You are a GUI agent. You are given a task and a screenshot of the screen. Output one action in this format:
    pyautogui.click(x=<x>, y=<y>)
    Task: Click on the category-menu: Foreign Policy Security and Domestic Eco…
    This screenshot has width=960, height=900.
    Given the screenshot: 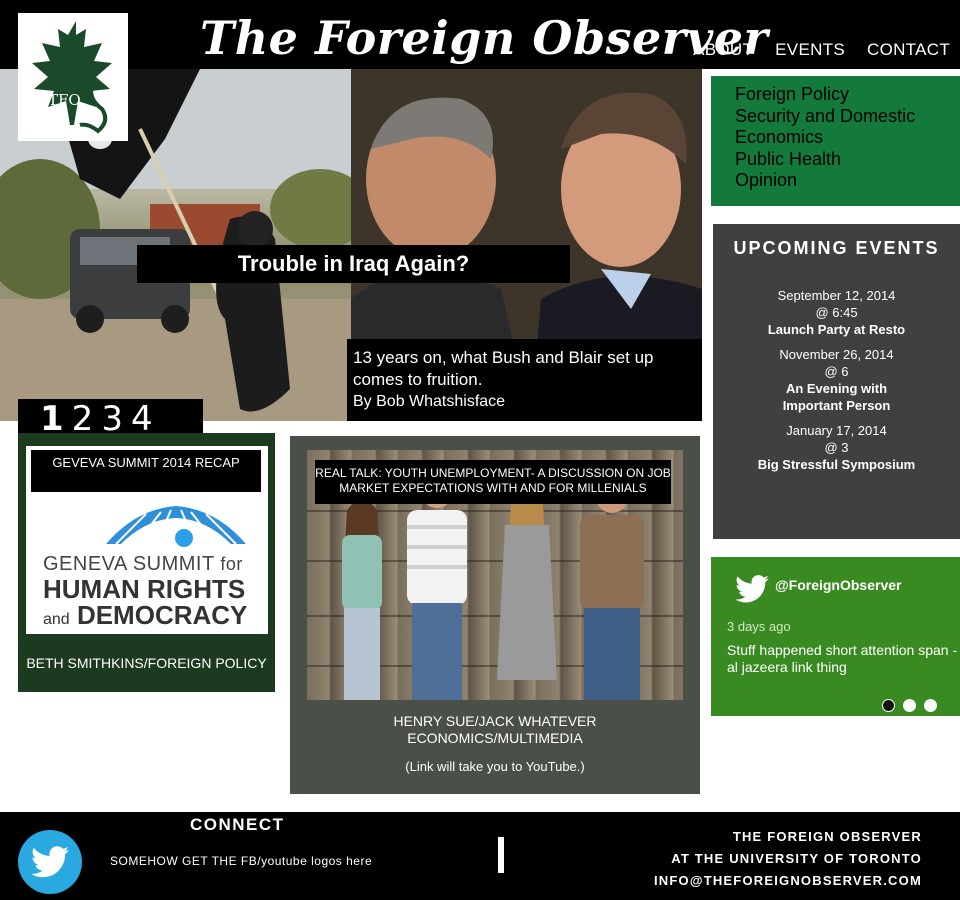 What is the action you would take?
    pyautogui.click(x=835, y=141)
    